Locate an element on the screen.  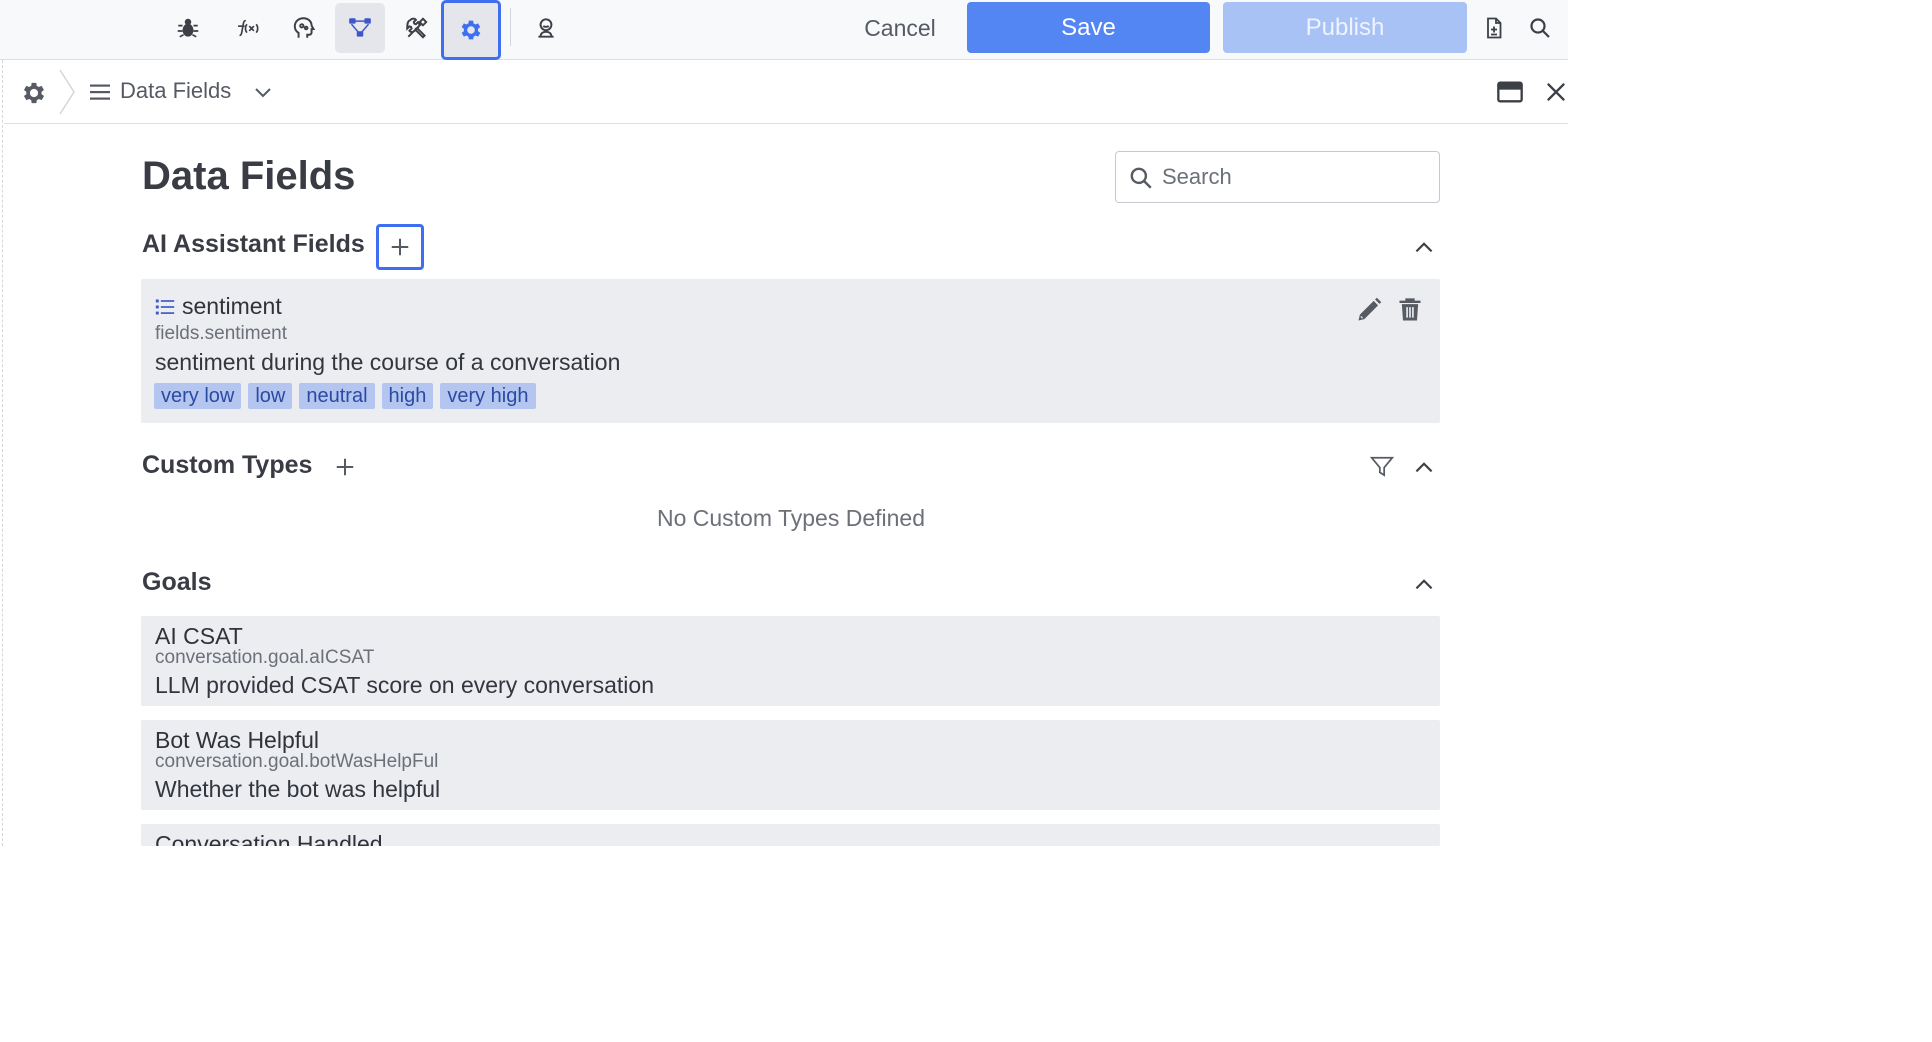
flow-icon is located at coordinates (360, 28).